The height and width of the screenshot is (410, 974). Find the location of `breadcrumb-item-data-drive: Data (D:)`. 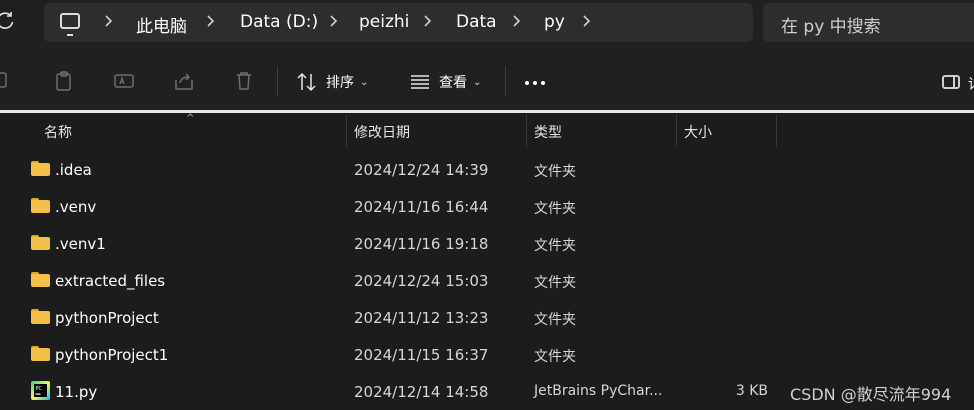

breadcrumb-item-data-drive: Data (D:) is located at coordinates (279, 22).